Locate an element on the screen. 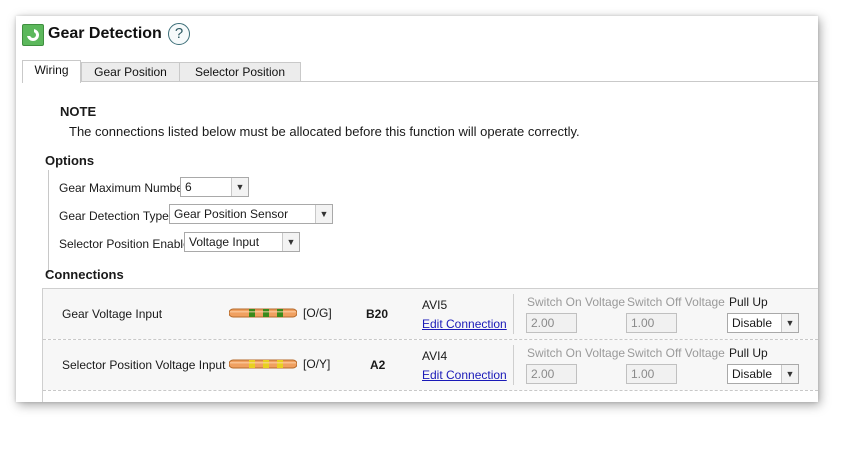 This screenshot has height=449, width=867. pin-id: B20 is located at coordinates (377, 314).